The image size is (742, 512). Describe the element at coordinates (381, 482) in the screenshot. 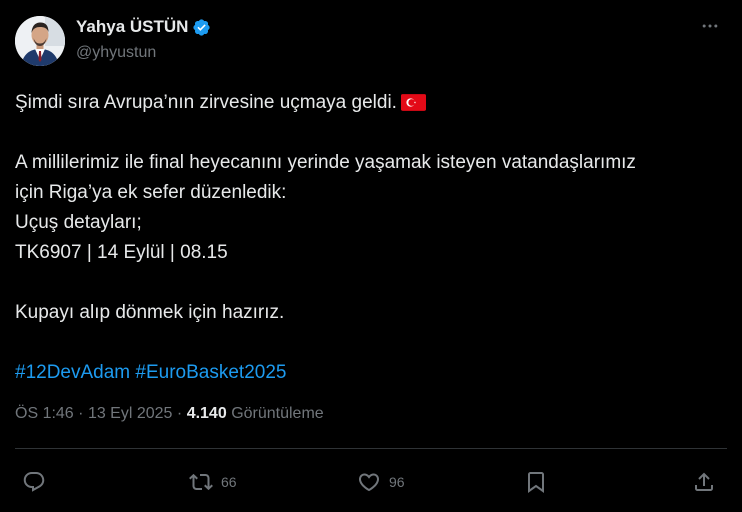

I see `like-button: 96` at that location.